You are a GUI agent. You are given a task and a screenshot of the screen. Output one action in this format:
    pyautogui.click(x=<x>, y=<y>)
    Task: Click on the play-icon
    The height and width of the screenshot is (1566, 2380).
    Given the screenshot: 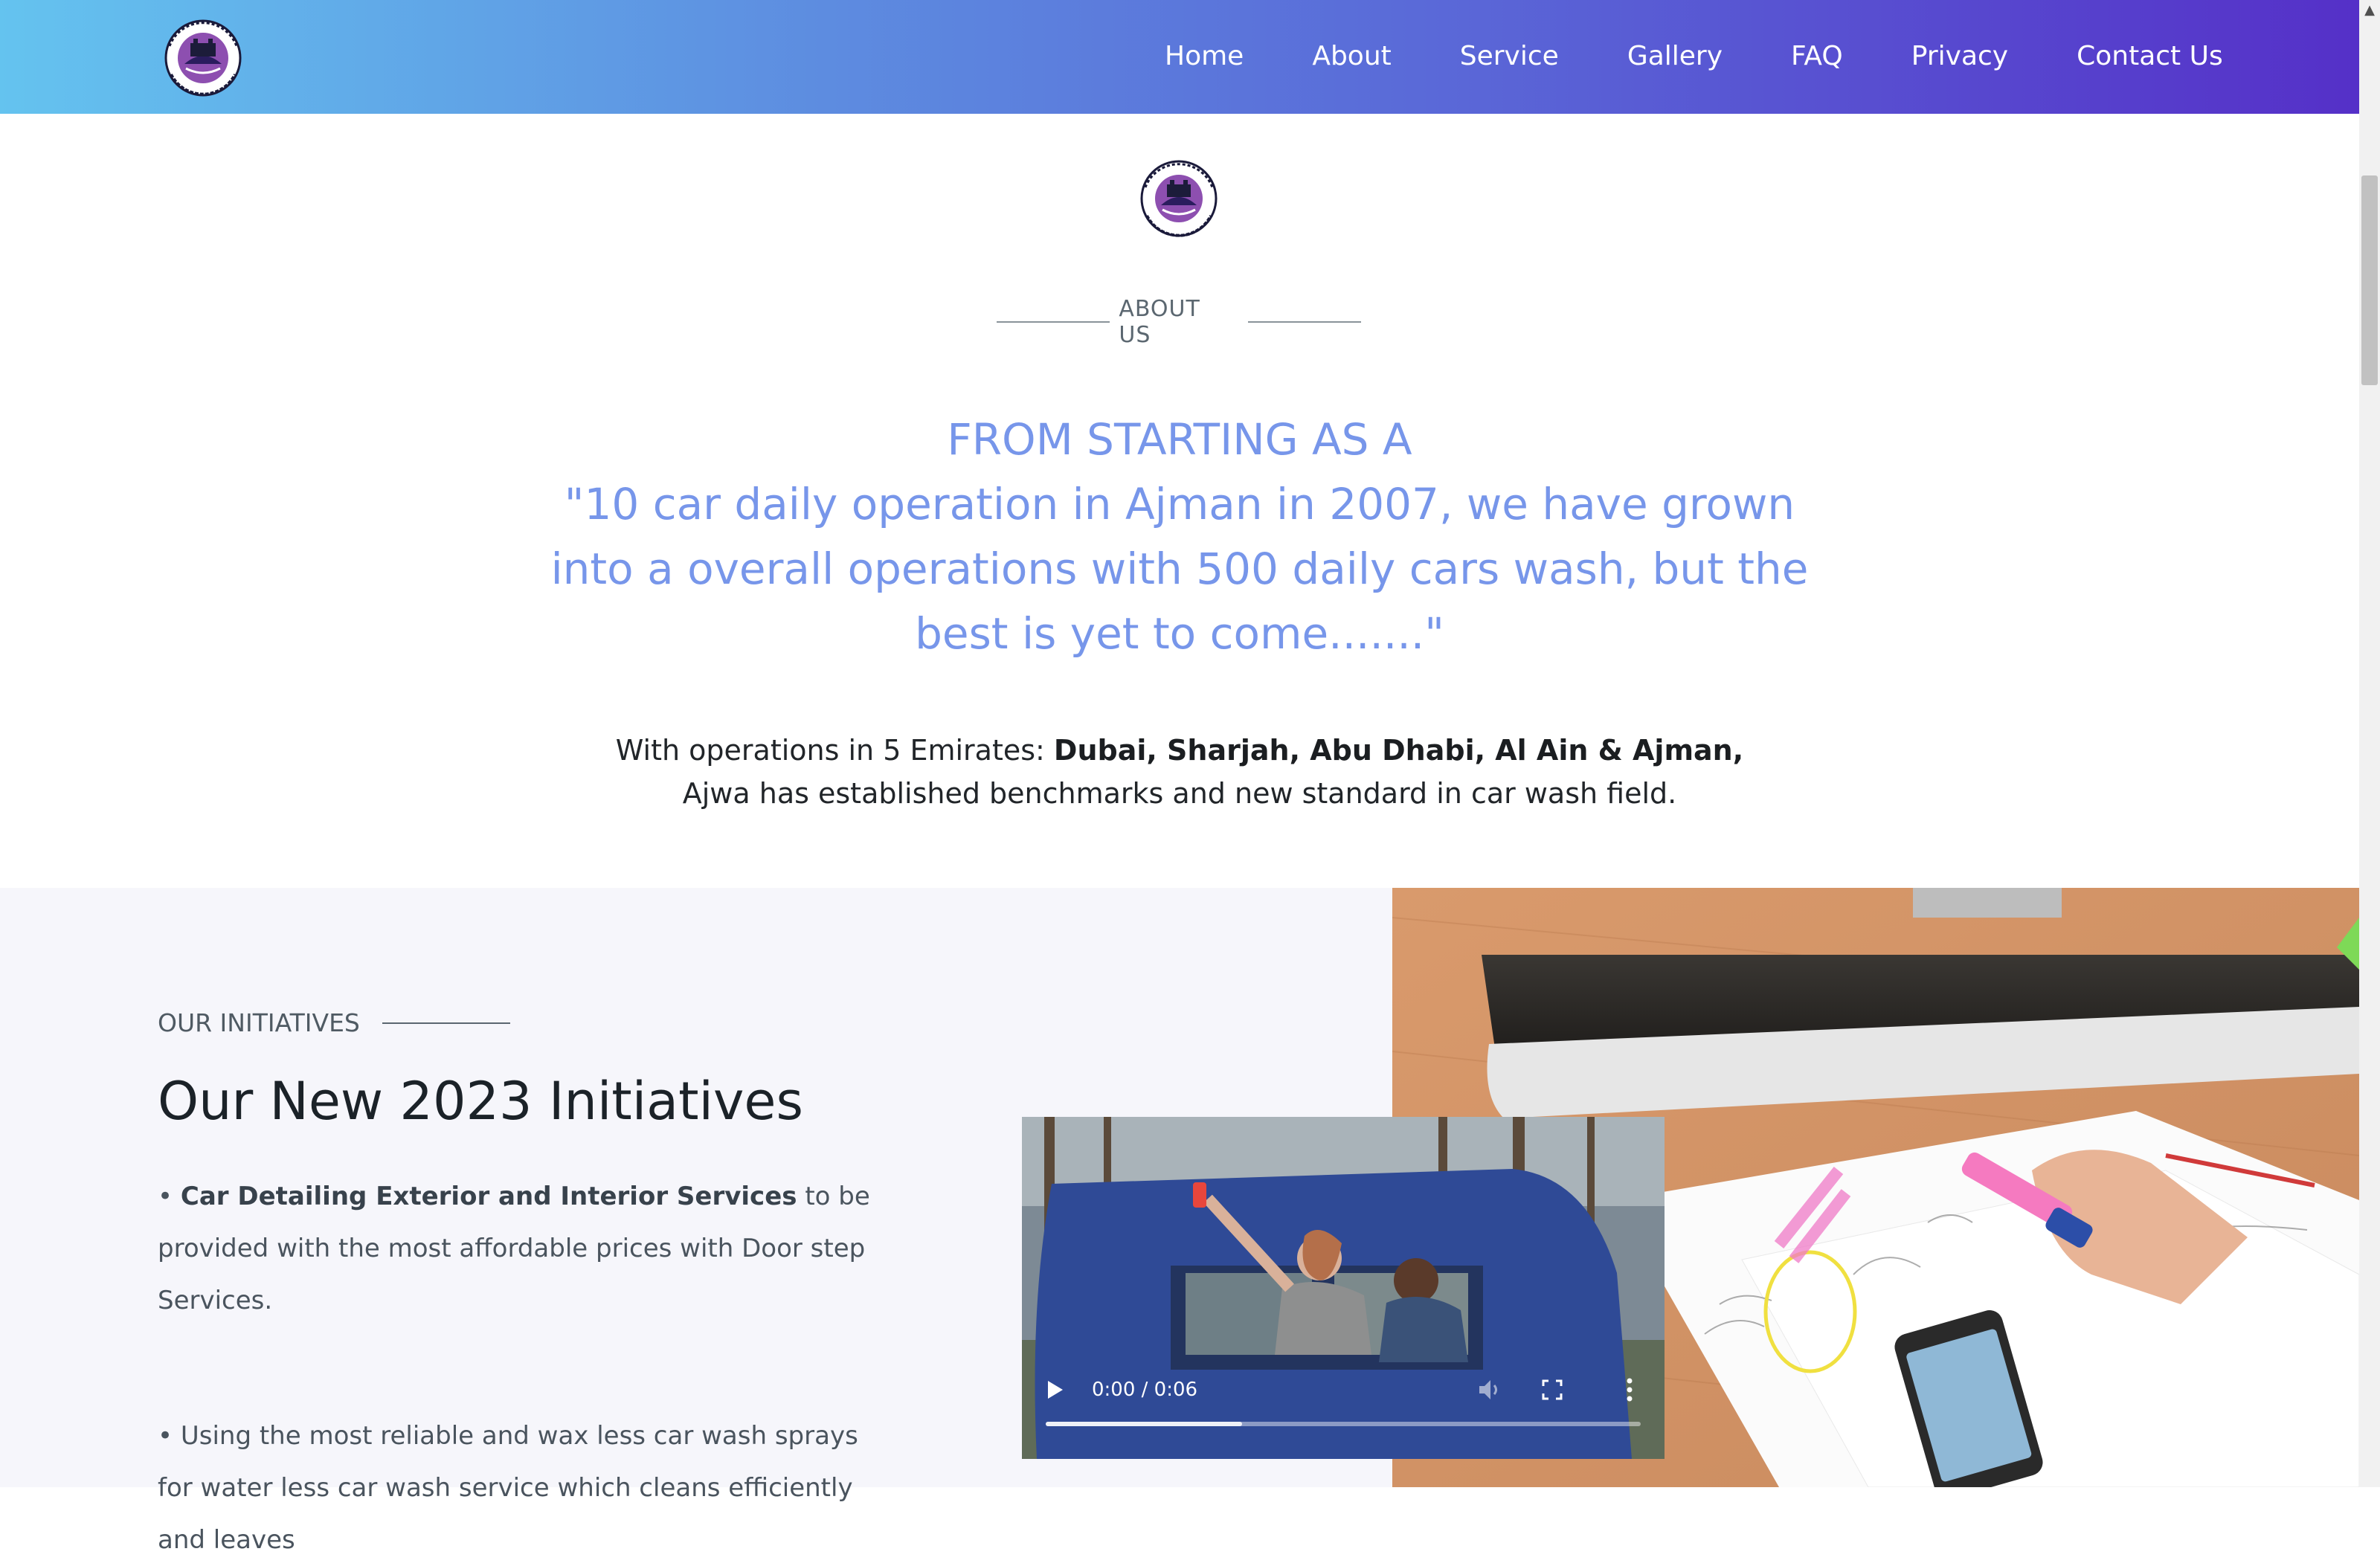 What is the action you would take?
    pyautogui.click(x=1055, y=1391)
    